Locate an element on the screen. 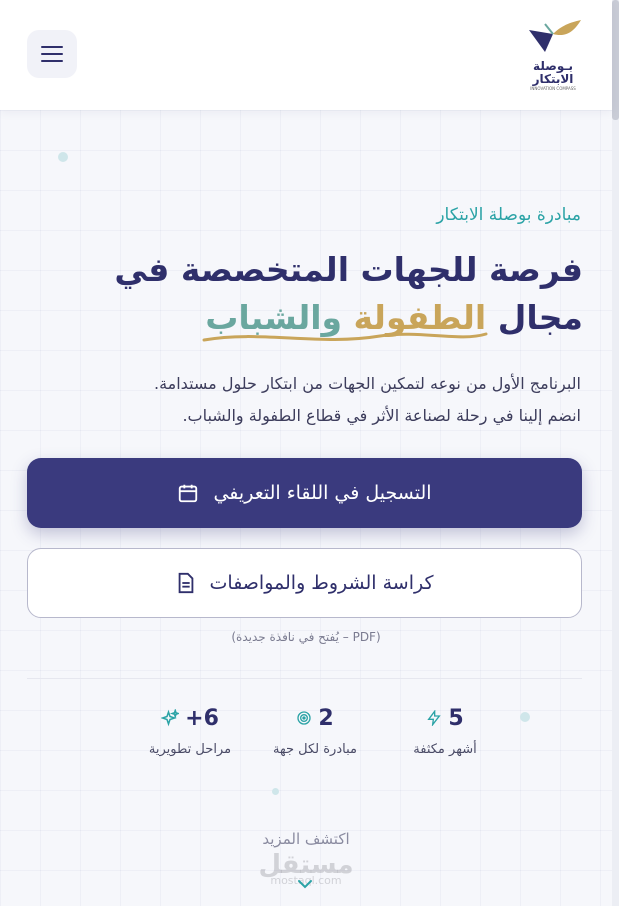  compass-logo-icon is located at coordinates (555, 36).